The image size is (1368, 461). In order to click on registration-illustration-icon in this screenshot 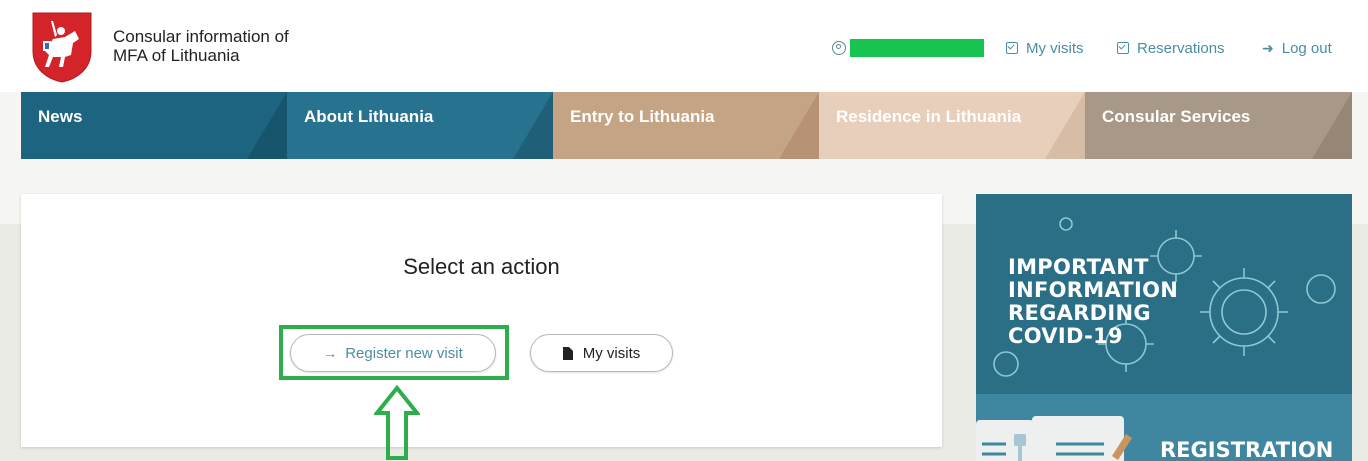, I will do `click(1054, 438)`.